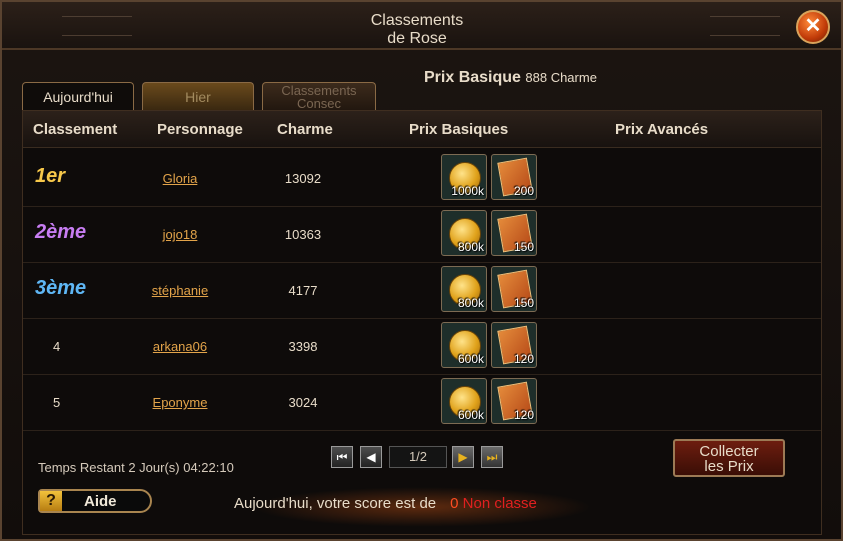  What do you see at coordinates (57, 402) in the screenshot?
I see `rank-label: 5` at bounding box center [57, 402].